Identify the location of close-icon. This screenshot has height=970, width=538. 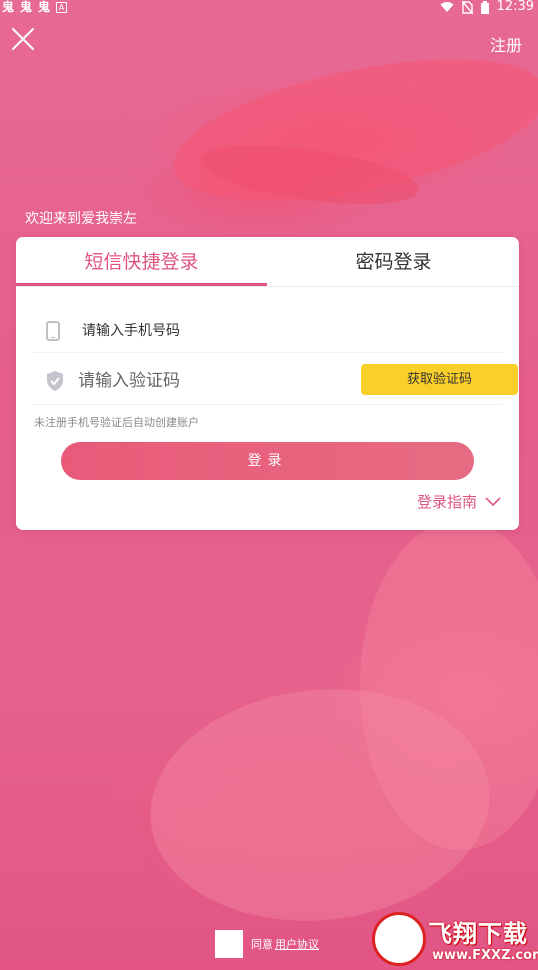
(23, 39).